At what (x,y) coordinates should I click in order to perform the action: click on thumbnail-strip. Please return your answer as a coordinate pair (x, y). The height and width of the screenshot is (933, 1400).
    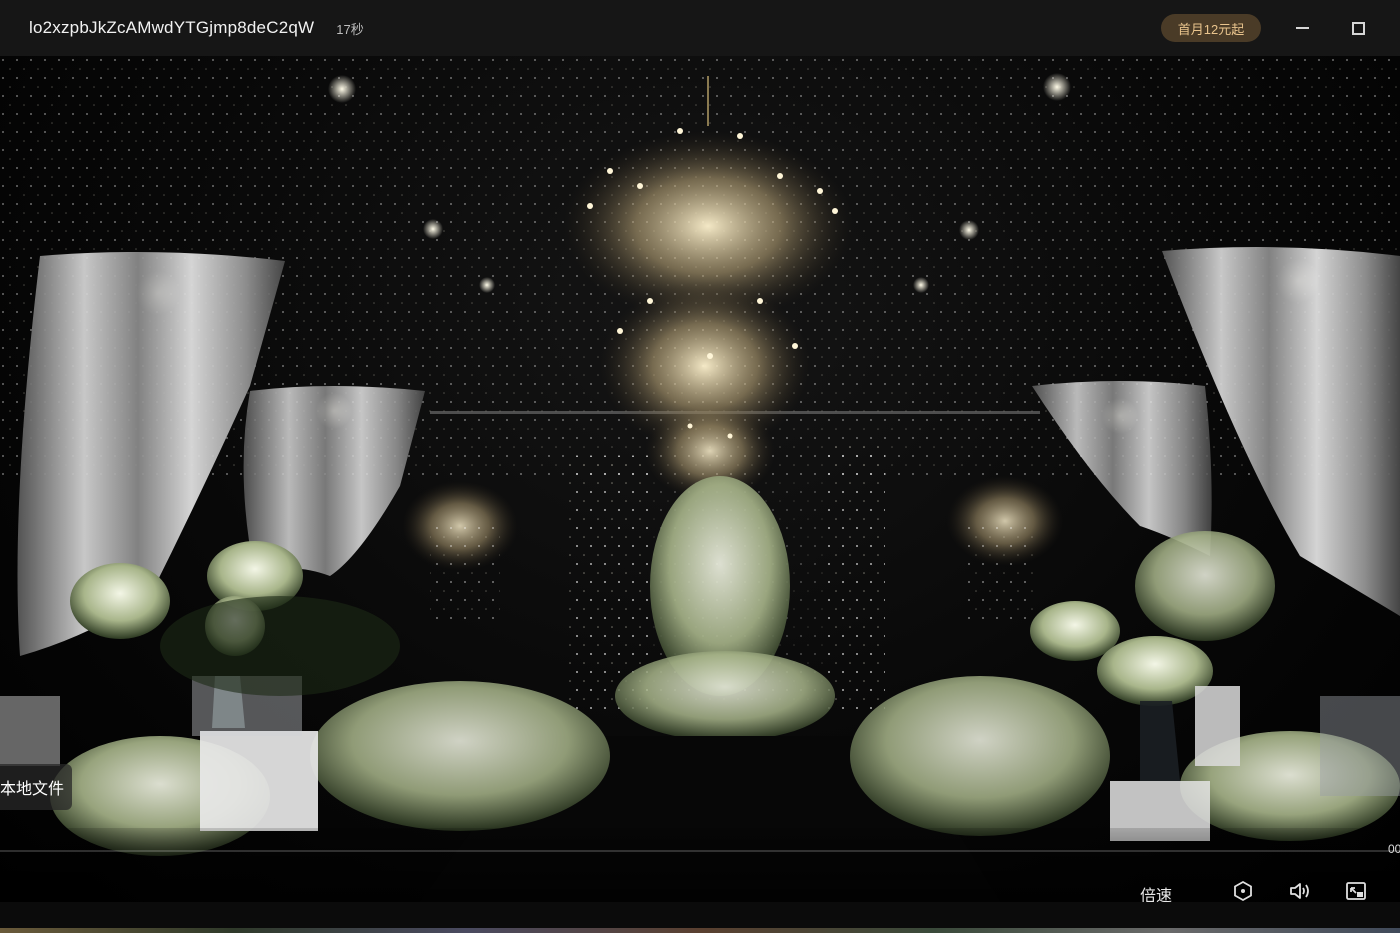
    Looking at the image, I should click on (700, 930).